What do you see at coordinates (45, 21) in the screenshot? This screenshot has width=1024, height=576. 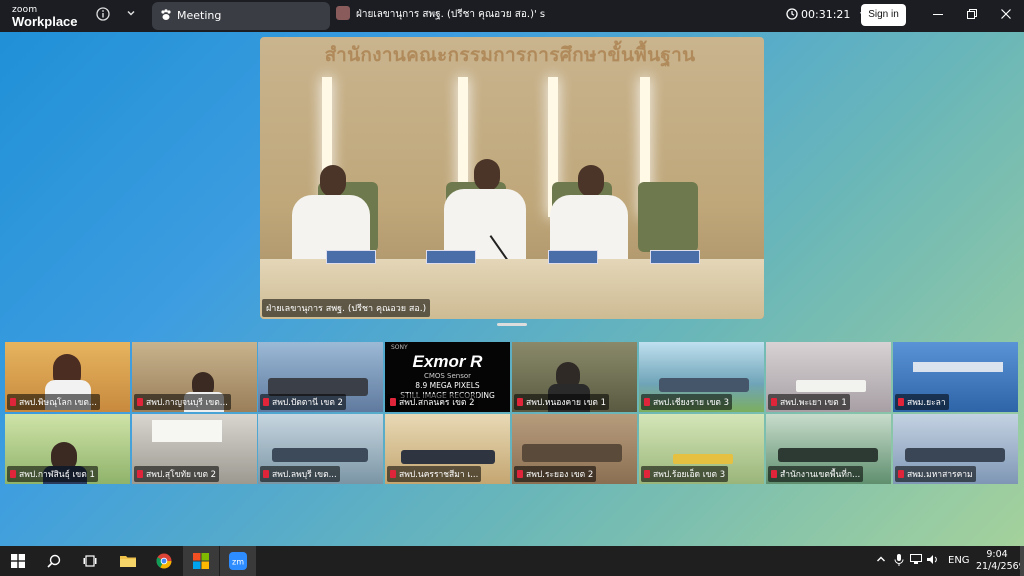 I see `logo-large-text: Workplace` at bounding box center [45, 21].